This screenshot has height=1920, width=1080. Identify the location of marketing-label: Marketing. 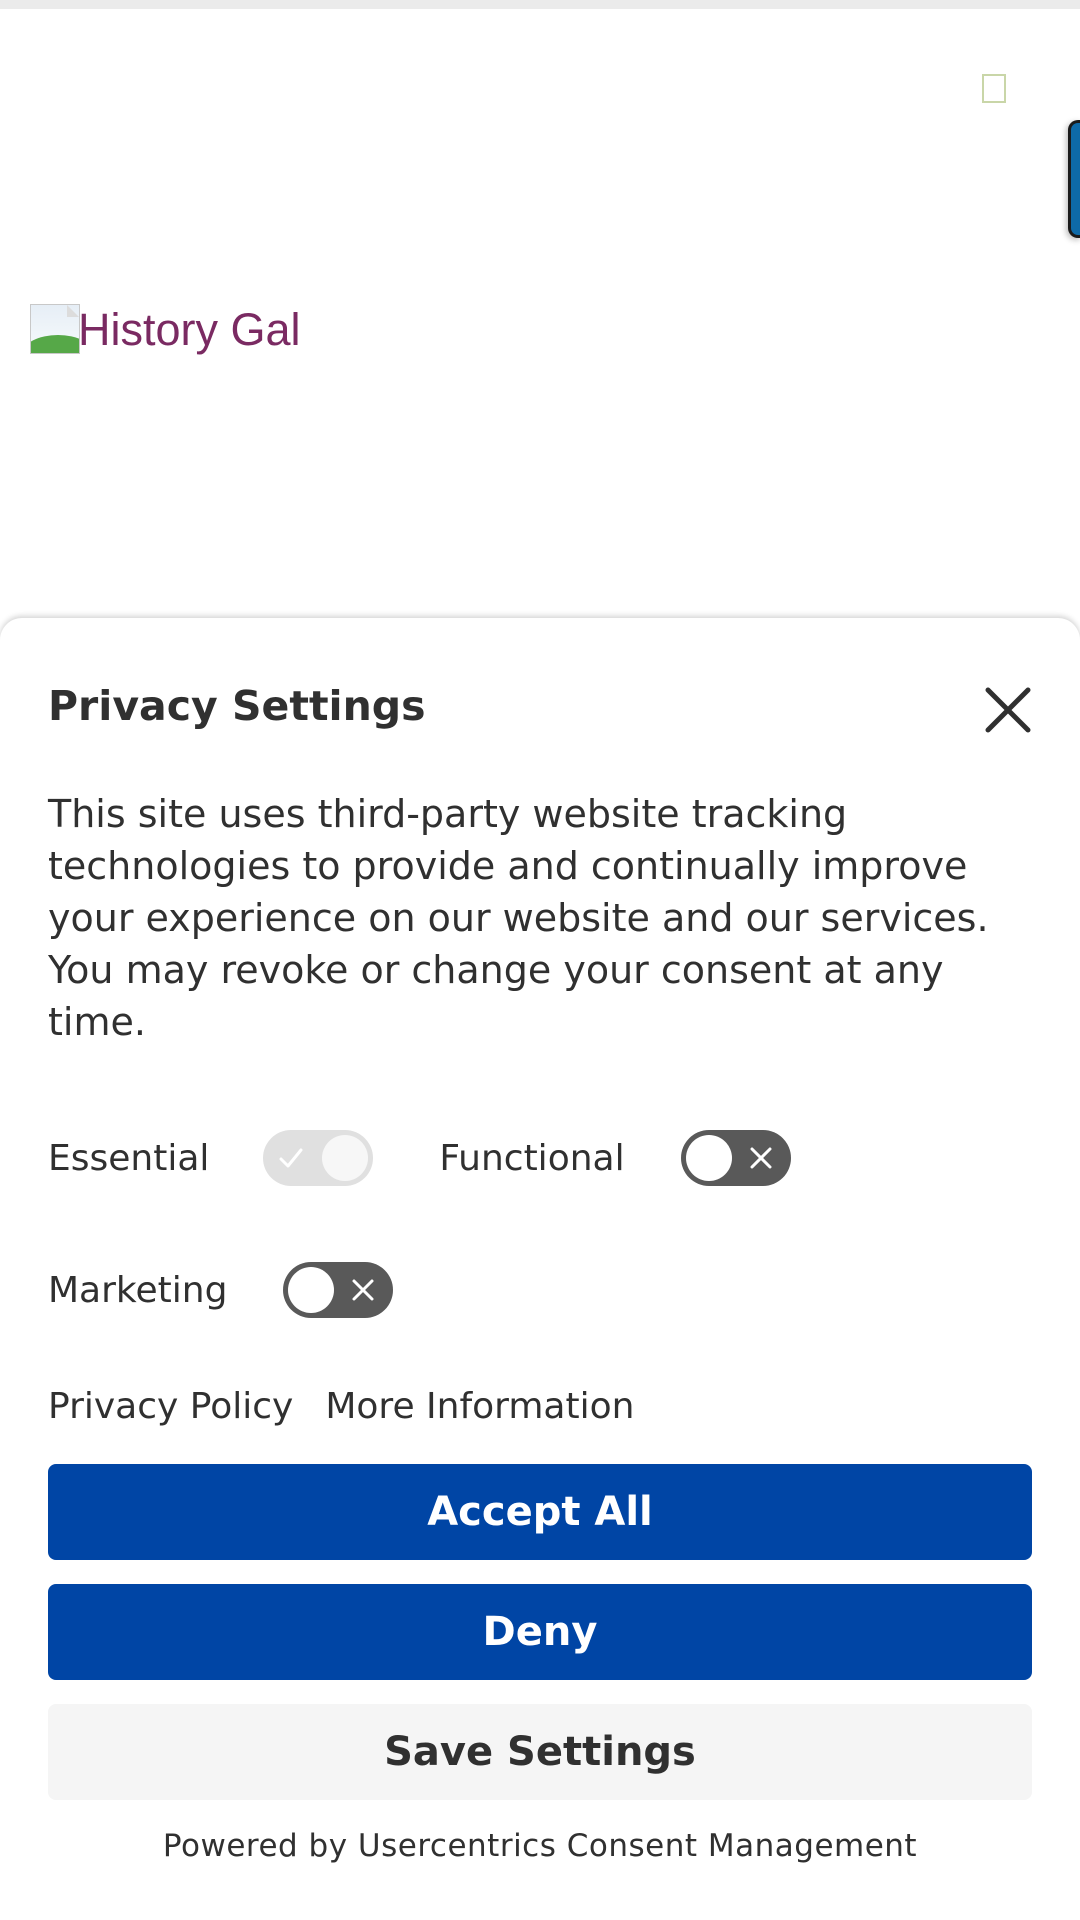
(138, 1290).